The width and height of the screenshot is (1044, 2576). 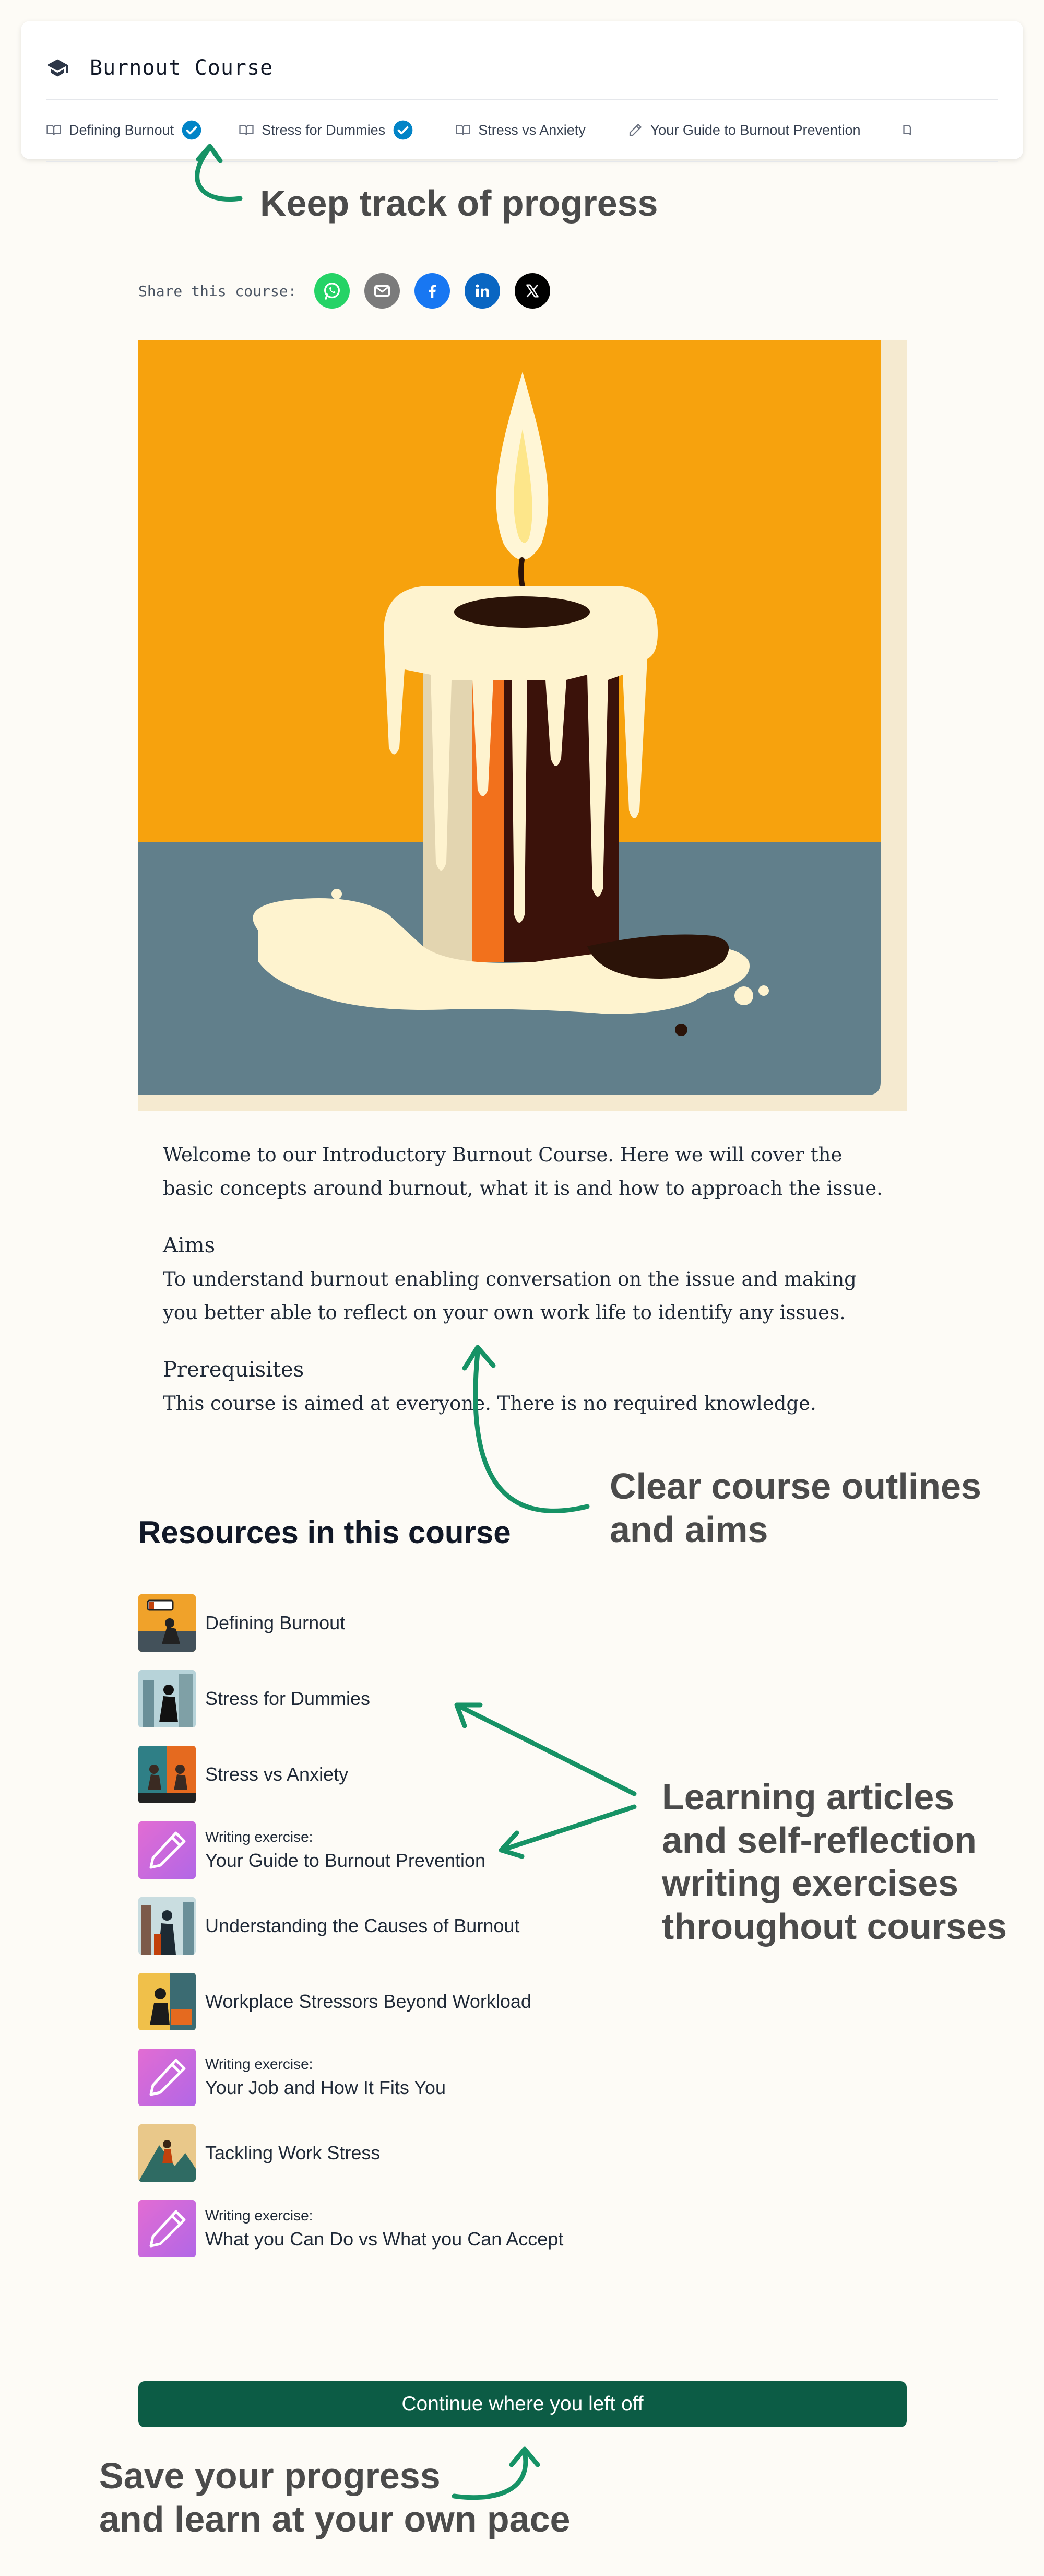 I want to click on resource-item: Tackling Work Stress, so click(x=350, y=2153).